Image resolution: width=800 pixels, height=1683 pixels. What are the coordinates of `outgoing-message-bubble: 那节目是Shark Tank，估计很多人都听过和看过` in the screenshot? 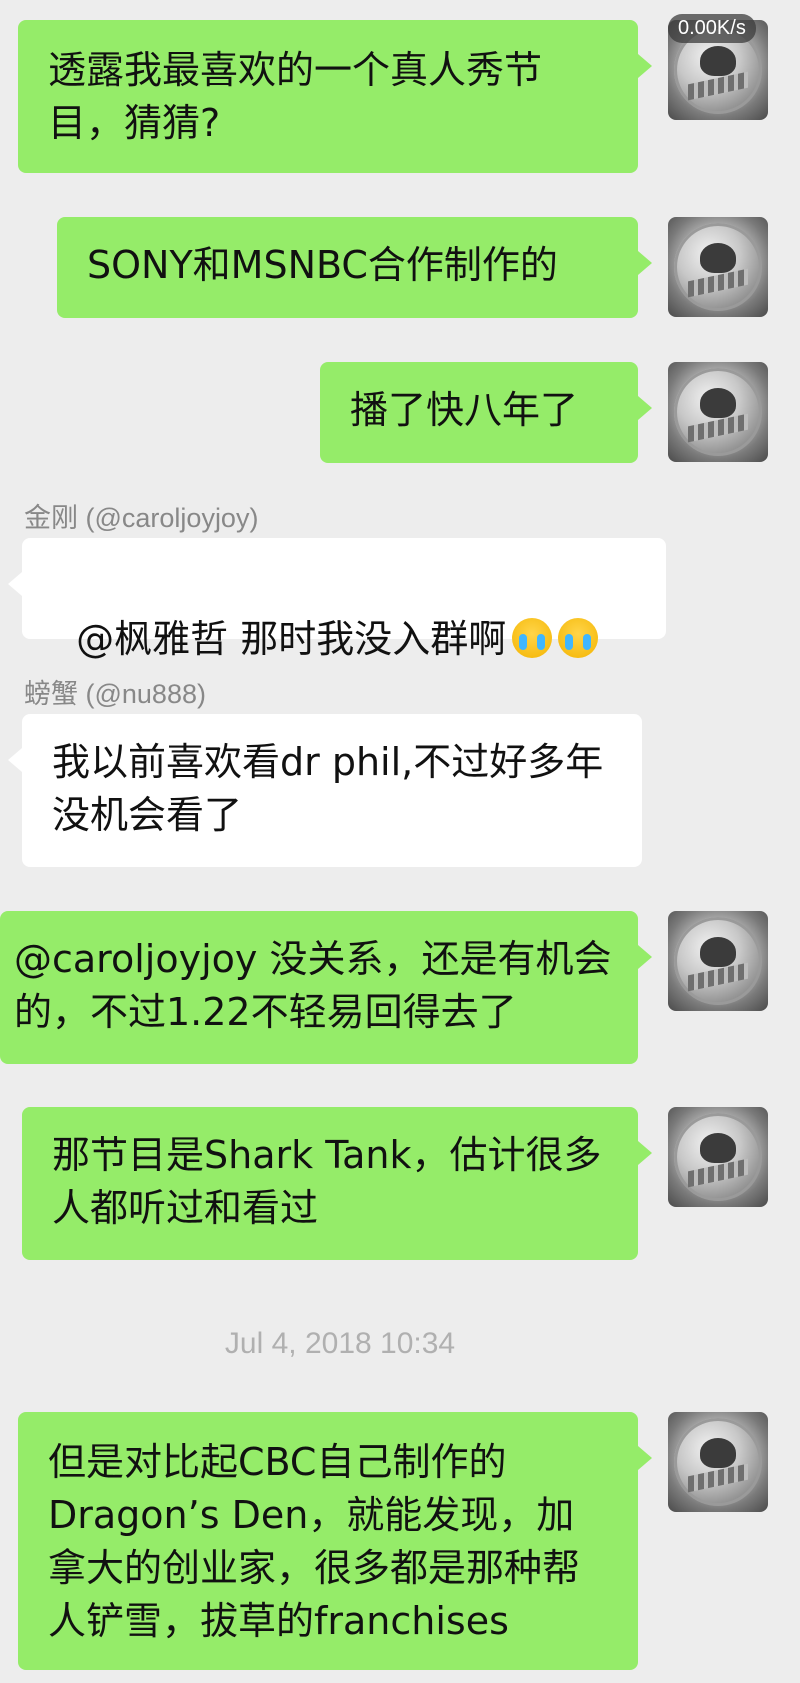 It's located at (337, 1183).